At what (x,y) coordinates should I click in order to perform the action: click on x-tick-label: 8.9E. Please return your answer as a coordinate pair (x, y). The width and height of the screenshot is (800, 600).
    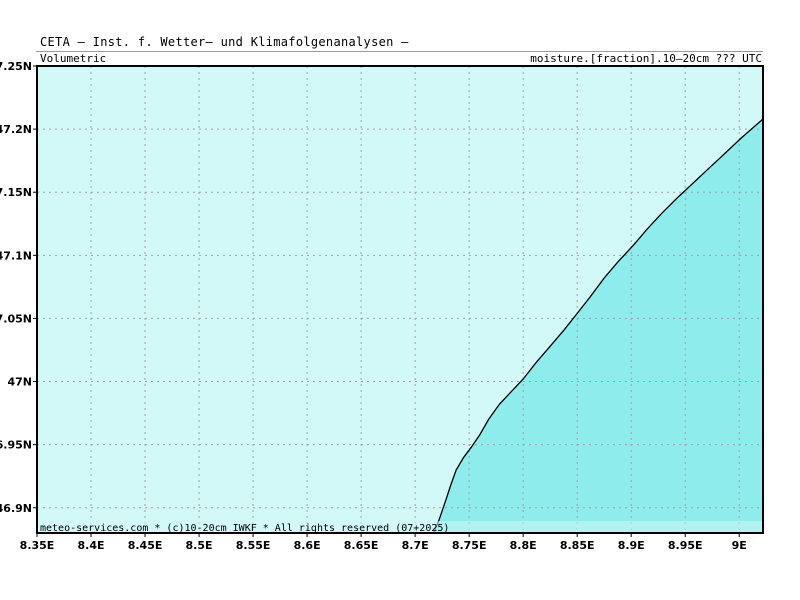
    Looking at the image, I should click on (631, 545).